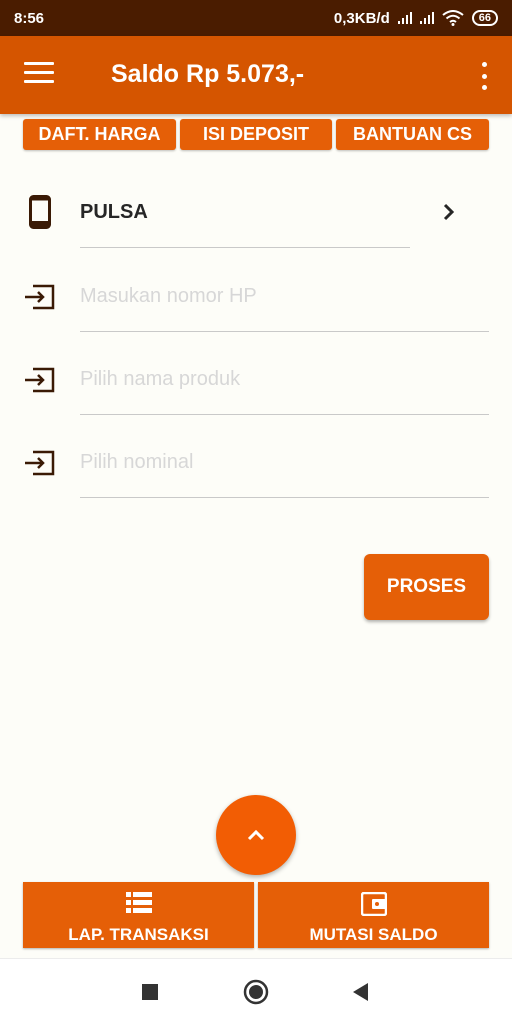  What do you see at coordinates (256, 18) in the screenshot?
I see `status-bar: 8:56 0,3KB/d 66` at bounding box center [256, 18].